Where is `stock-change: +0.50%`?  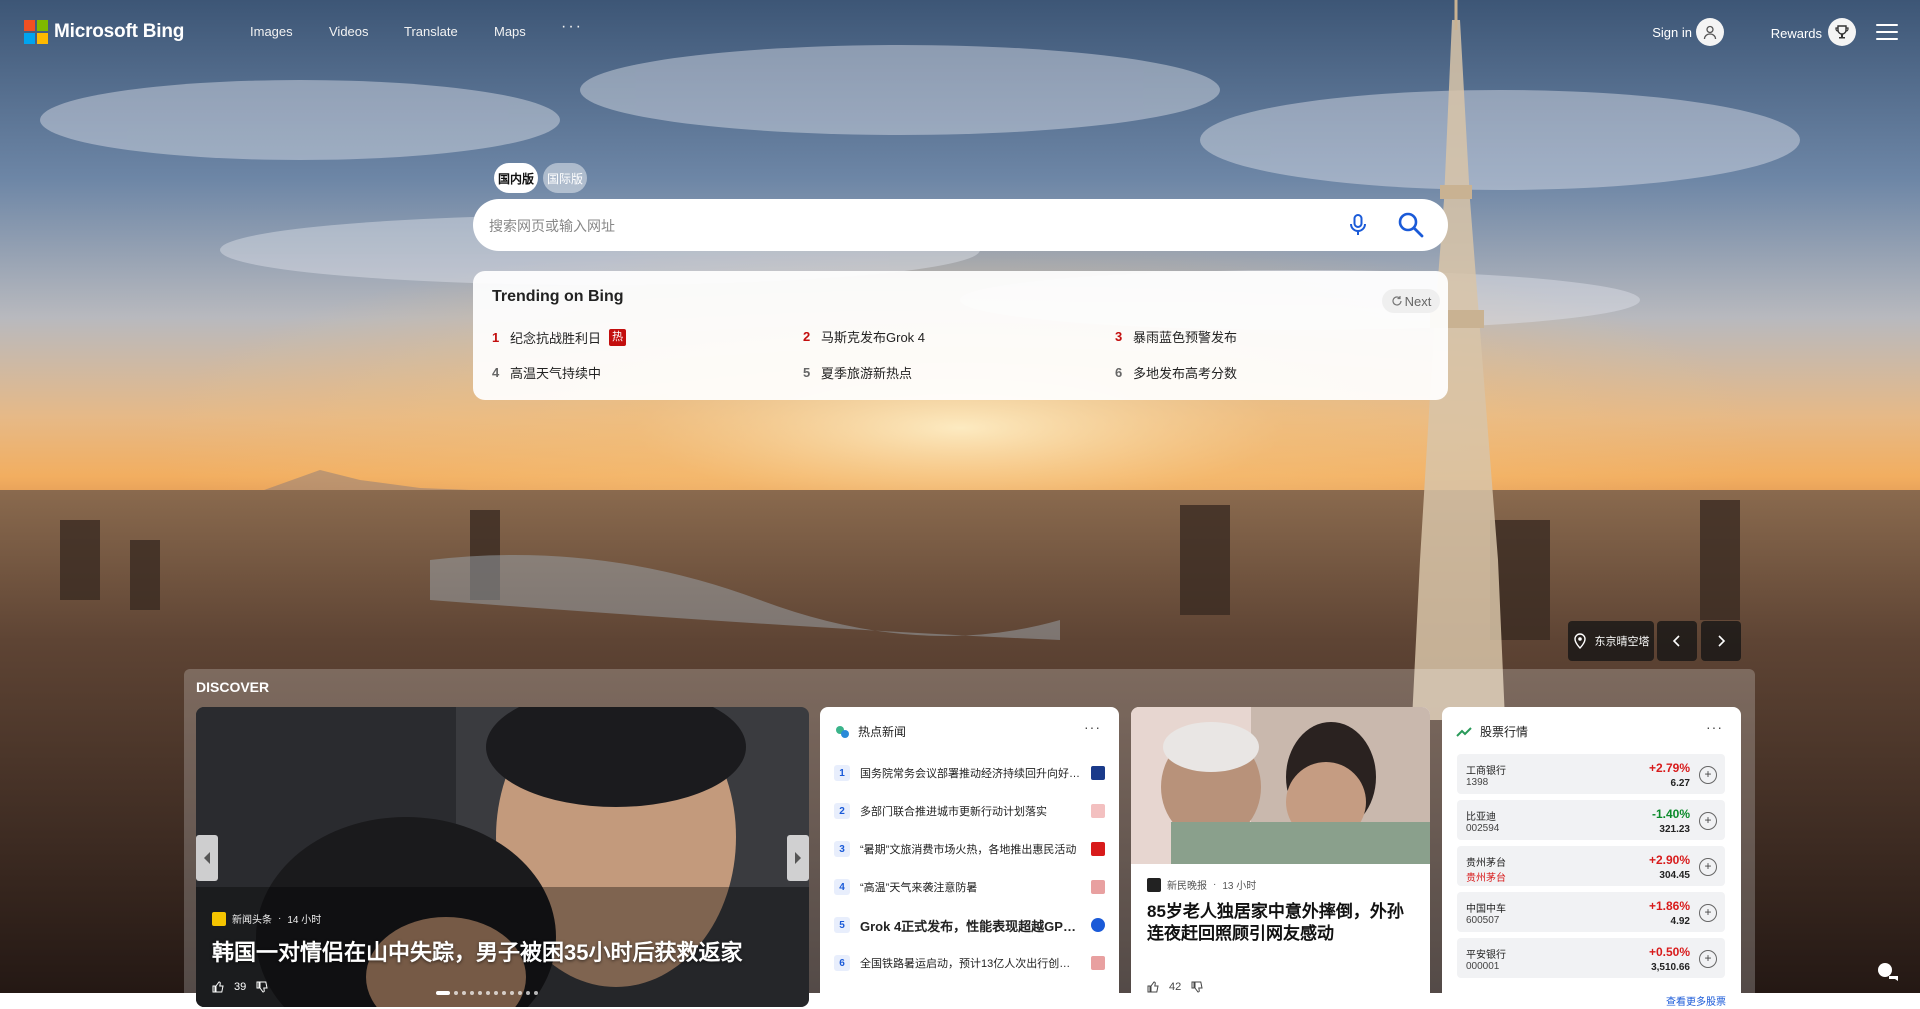 stock-change: +0.50% is located at coordinates (1669, 952).